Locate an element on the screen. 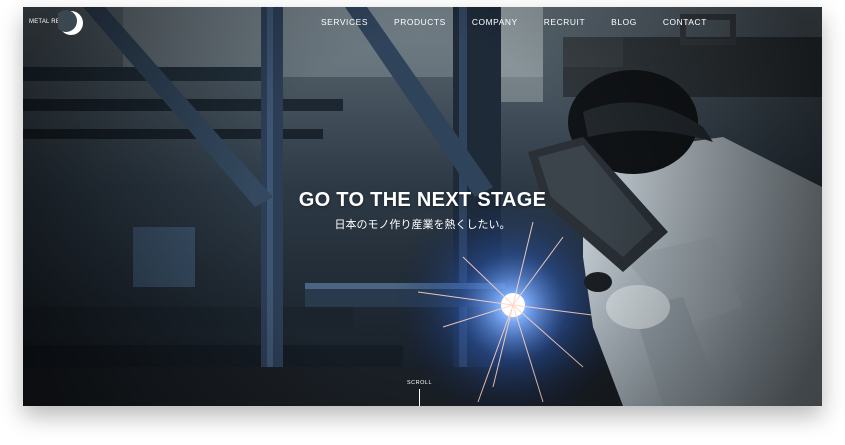 Image resolution: width=845 pixels, height=445 pixels. scroll-line is located at coordinates (419, 397).